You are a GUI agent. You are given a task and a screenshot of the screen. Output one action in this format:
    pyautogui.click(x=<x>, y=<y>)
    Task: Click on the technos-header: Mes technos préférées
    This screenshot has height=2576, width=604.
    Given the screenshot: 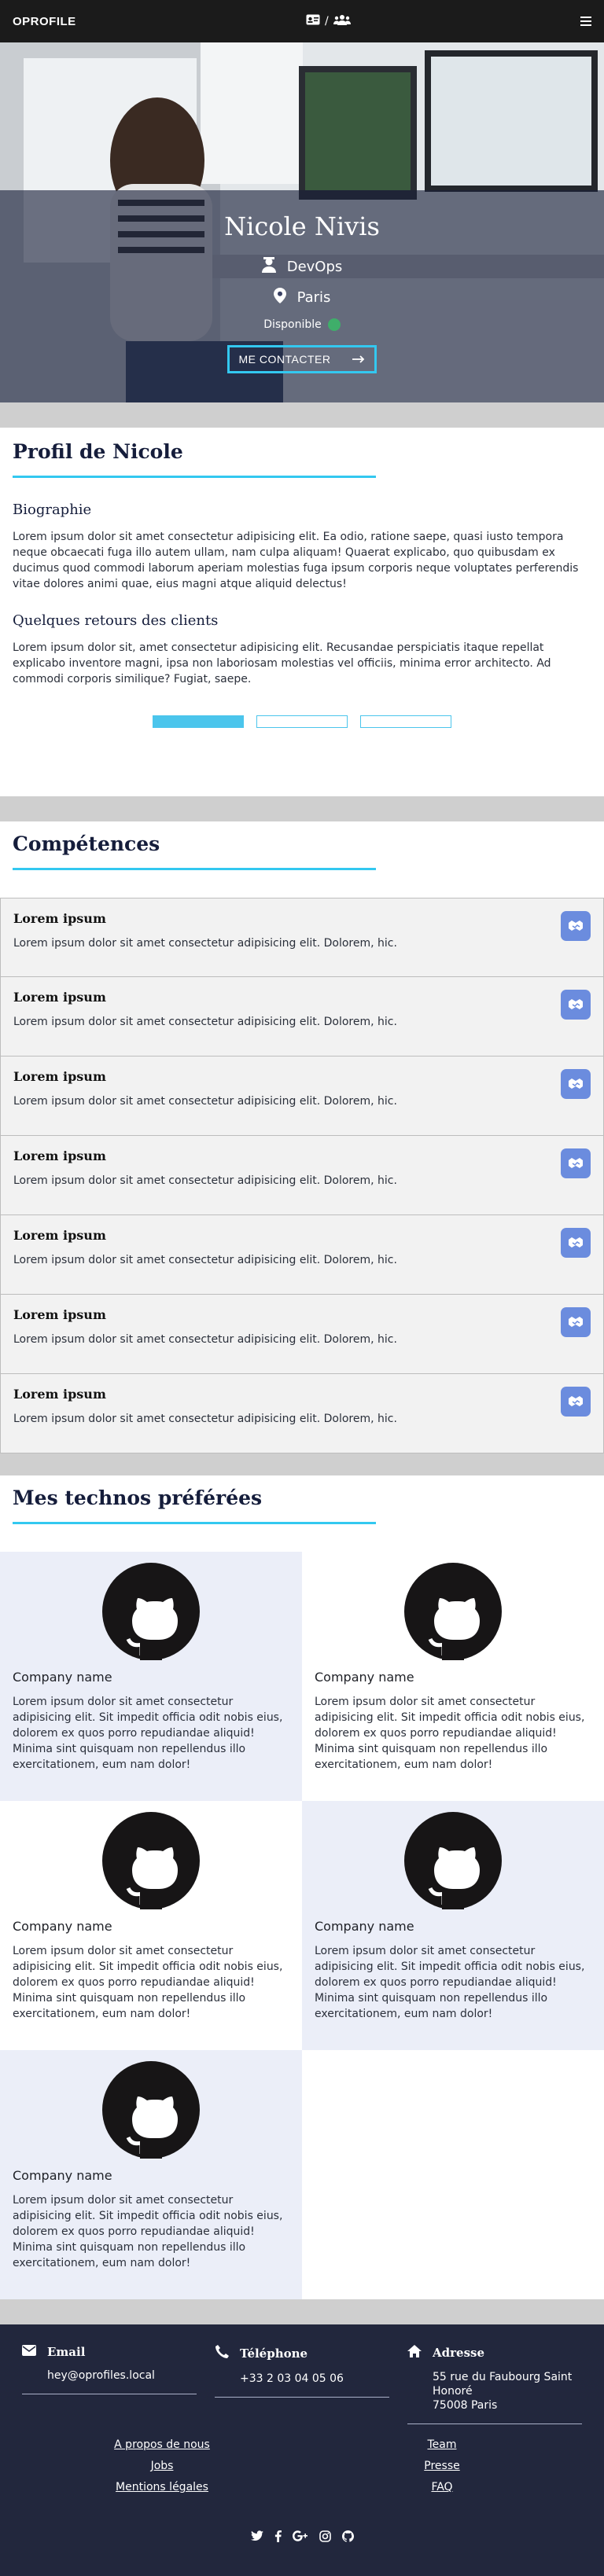 What is the action you would take?
    pyautogui.click(x=302, y=1513)
    